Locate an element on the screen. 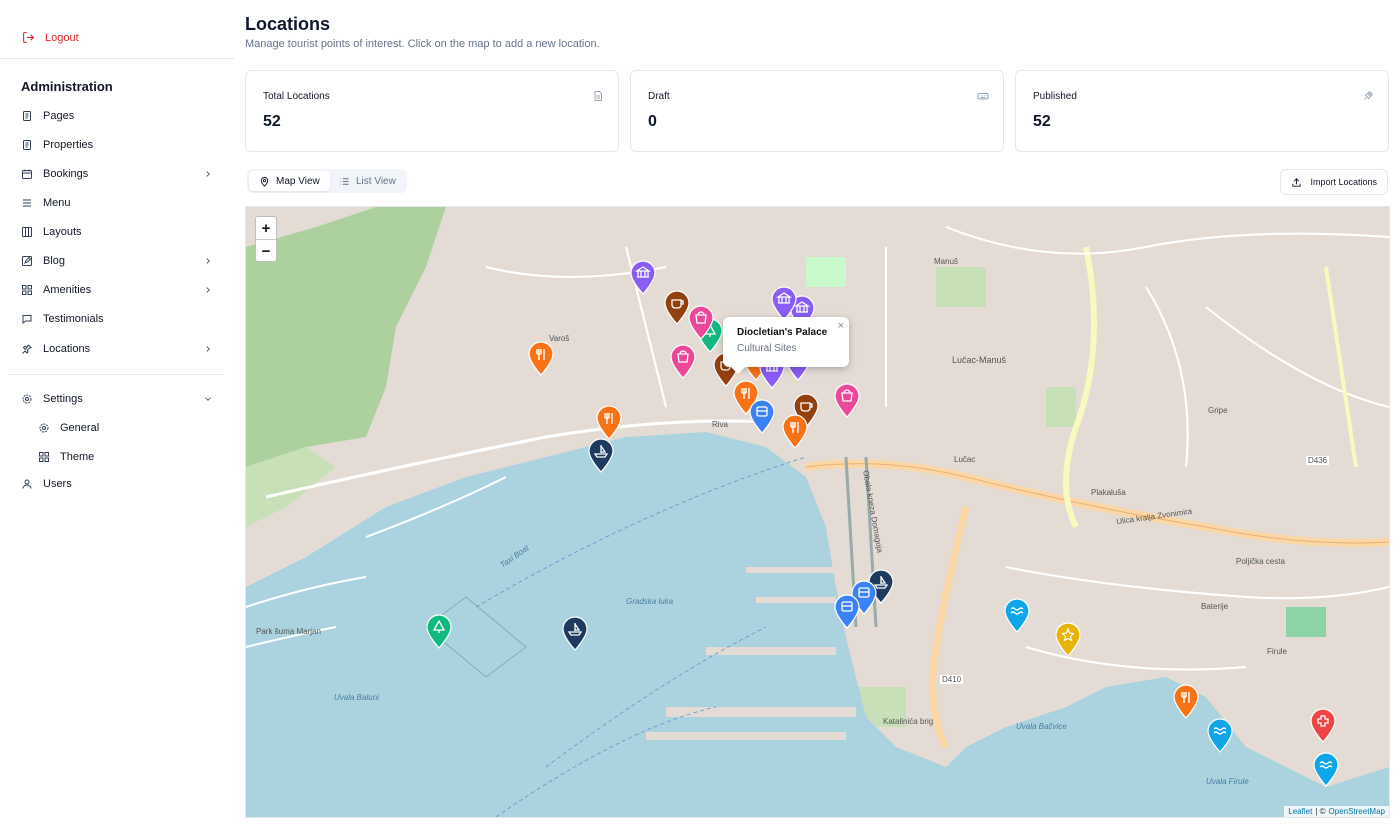  grid-icon is located at coordinates (44, 457).